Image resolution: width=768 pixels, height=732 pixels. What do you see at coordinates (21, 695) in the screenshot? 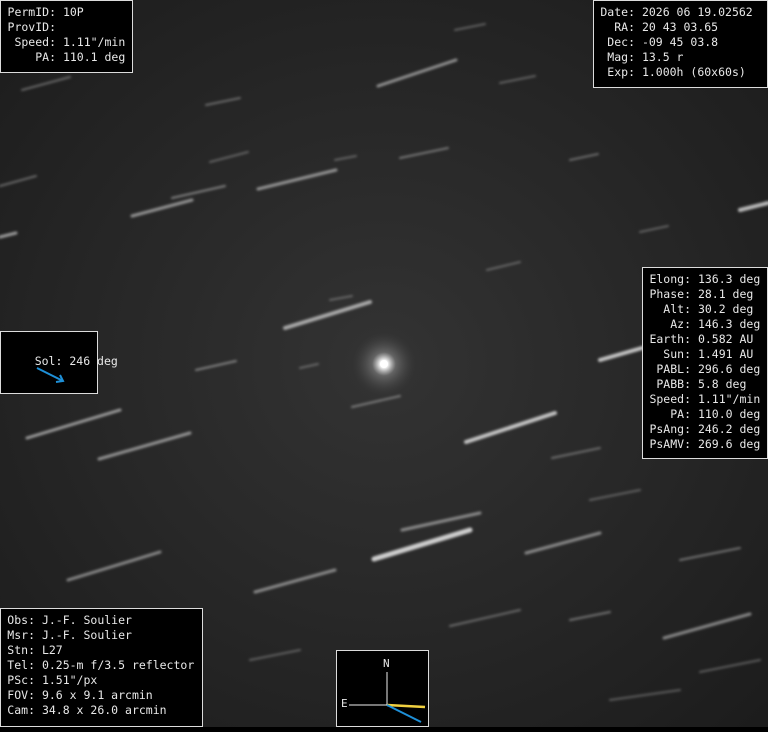
I see `info-label: FOV:` at bounding box center [21, 695].